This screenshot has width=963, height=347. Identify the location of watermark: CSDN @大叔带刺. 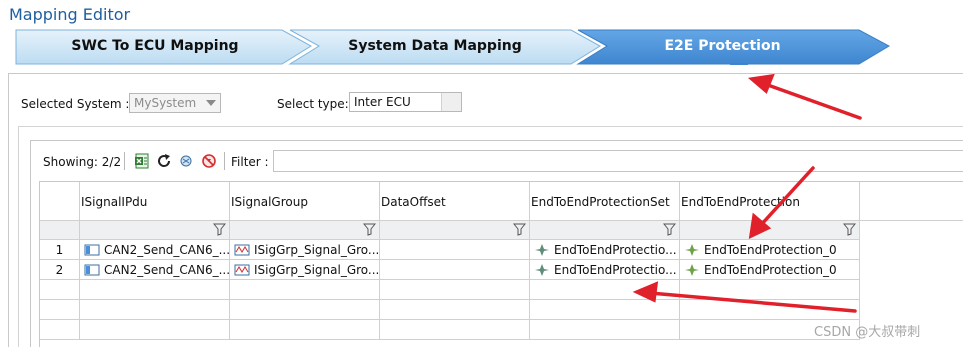
(867, 332).